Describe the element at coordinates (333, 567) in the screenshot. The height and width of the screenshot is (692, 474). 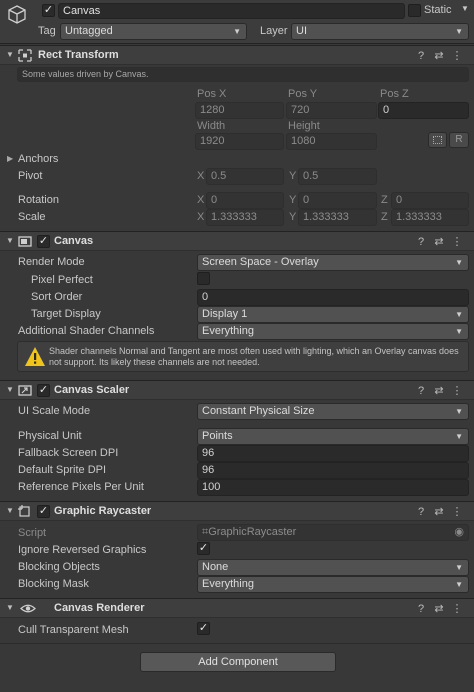
I see `blocking-objects-dropdown: None ▼` at that location.